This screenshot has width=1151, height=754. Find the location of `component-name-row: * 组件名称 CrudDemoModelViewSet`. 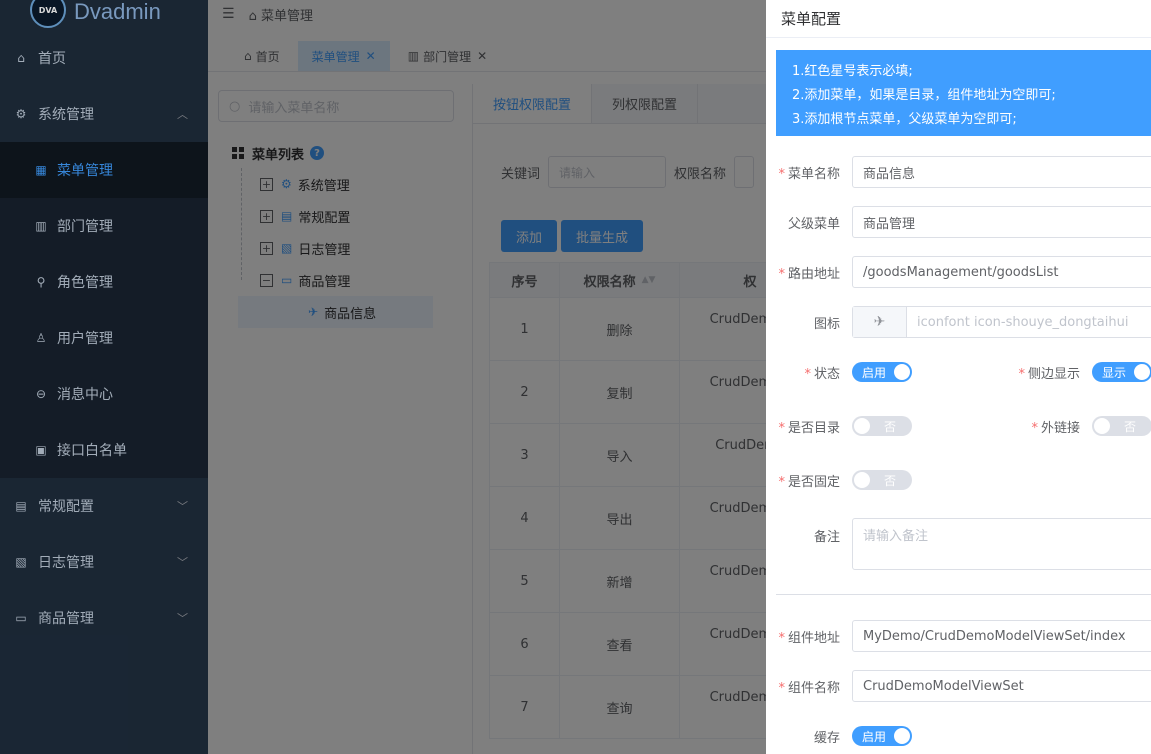

component-name-row: * 组件名称 CrudDemoModelViewSet is located at coordinates (958, 686).